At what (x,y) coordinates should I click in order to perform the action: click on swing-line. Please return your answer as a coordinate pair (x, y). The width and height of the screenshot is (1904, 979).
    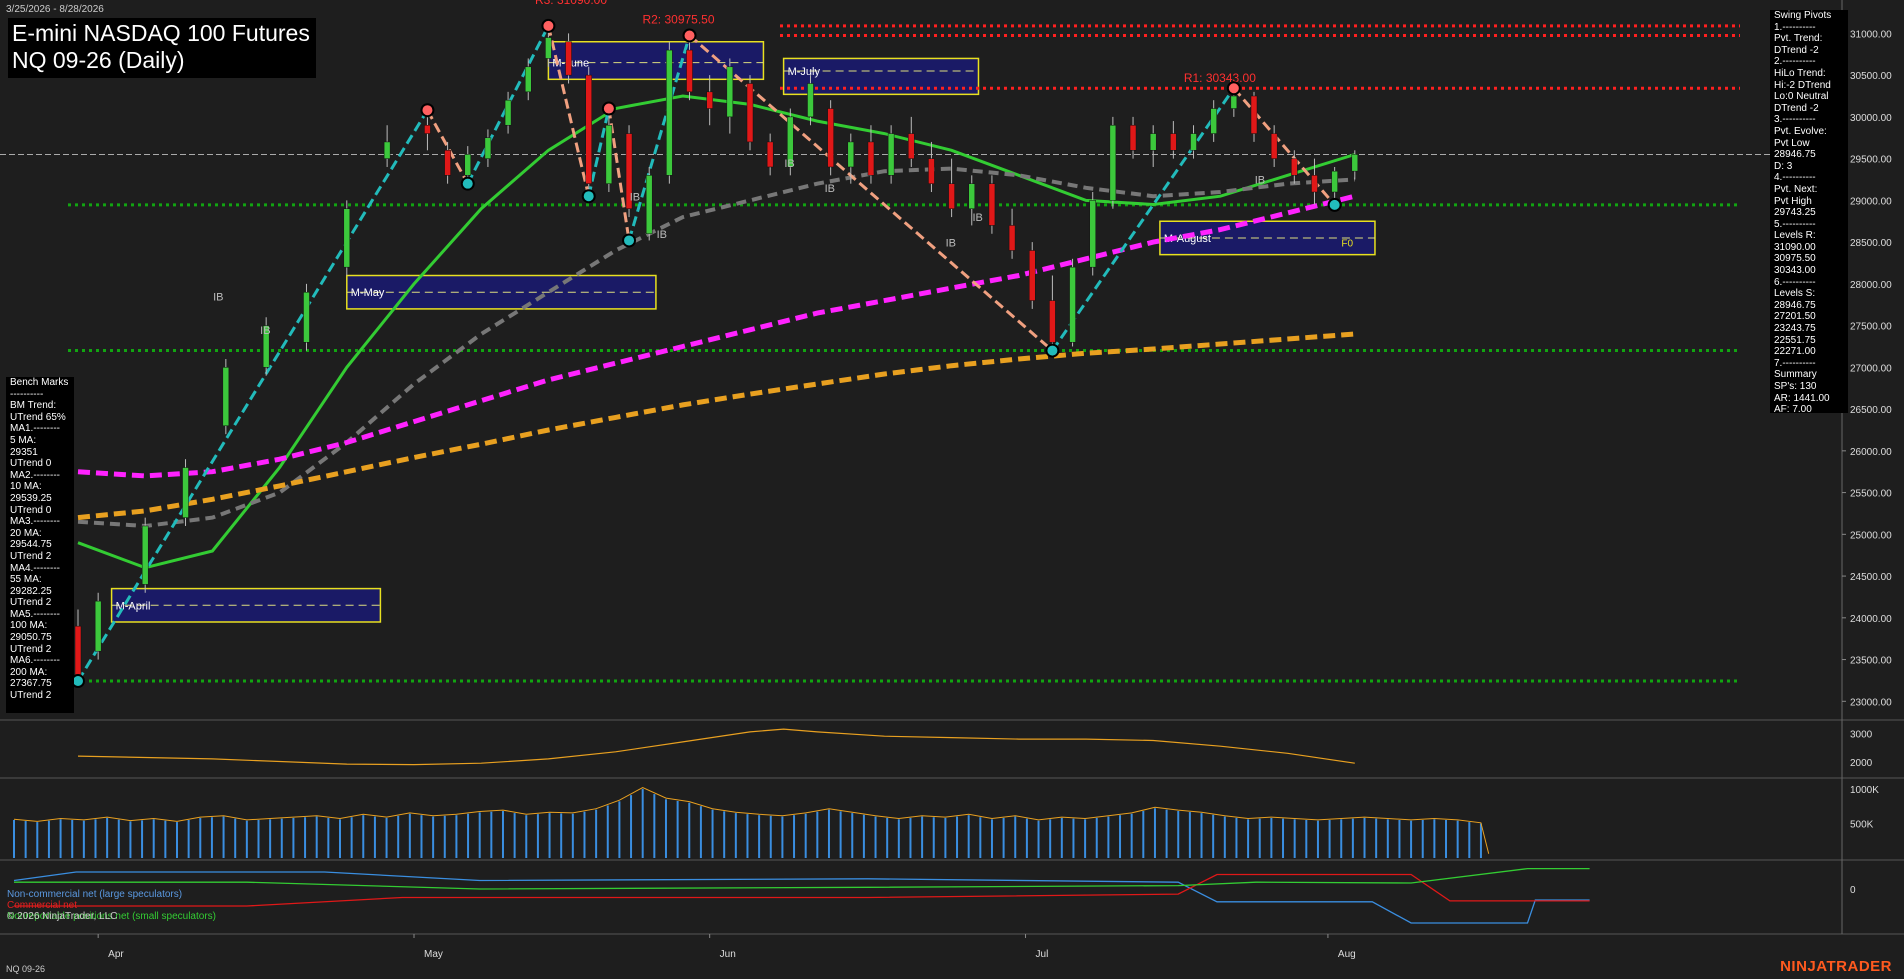
    Looking at the image, I should click on (1143, 219).